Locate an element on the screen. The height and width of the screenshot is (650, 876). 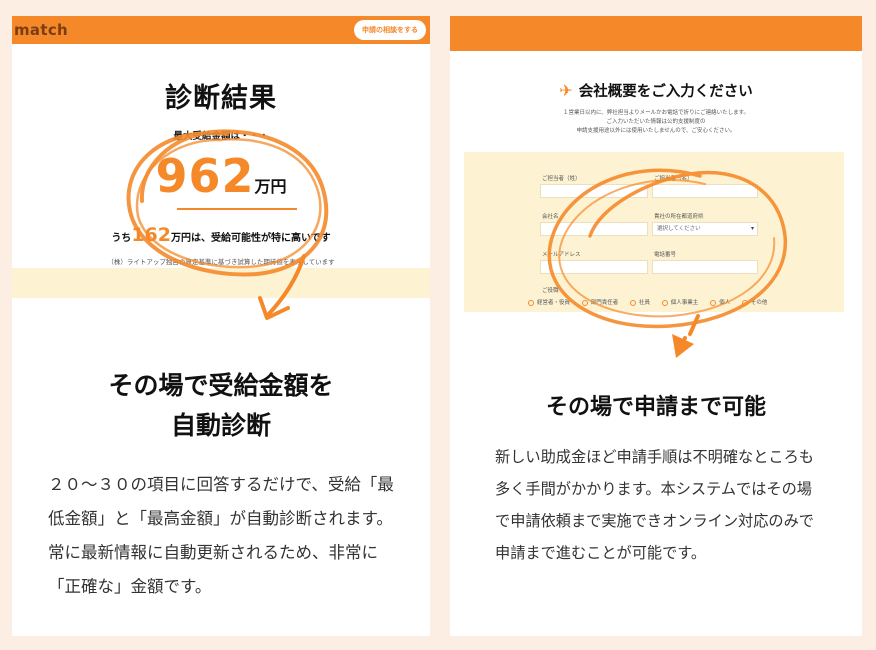
form-title: ✈ 会社概要をご入力ください is located at coordinates (656, 90).